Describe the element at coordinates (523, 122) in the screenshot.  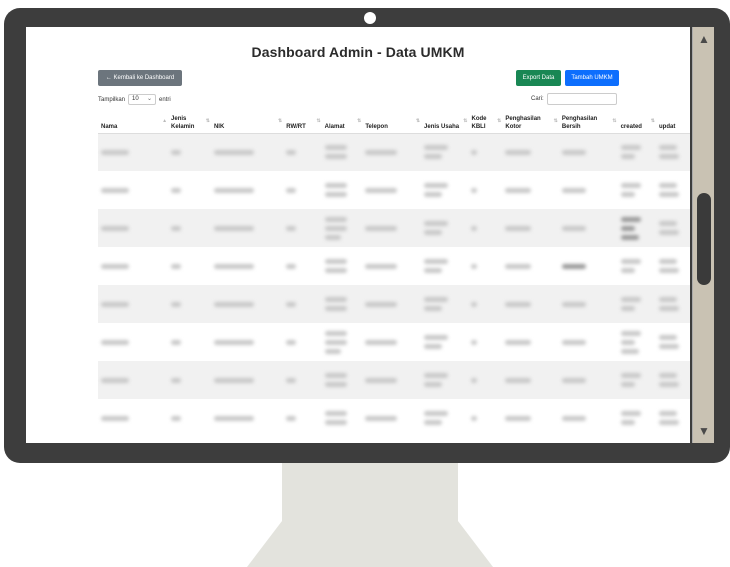
I see `column-header-label: Penghasilan Kotor` at that location.